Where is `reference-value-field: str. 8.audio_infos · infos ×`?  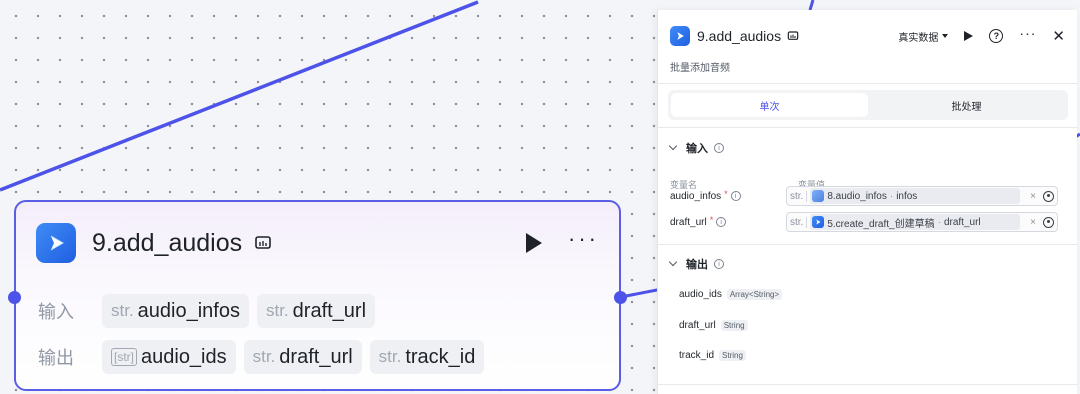 reference-value-field: str. 8.audio_infos · infos × is located at coordinates (922, 196).